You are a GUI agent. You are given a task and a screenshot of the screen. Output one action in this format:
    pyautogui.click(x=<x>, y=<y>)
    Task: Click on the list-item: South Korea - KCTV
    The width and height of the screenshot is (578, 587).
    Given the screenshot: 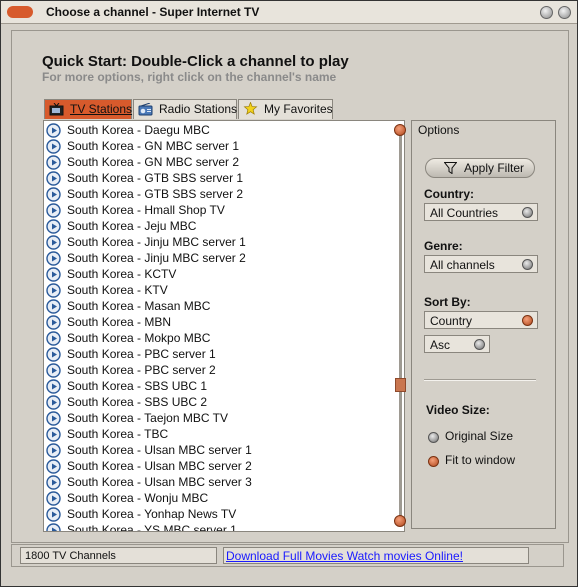 What is the action you would take?
    pyautogui.click(x=111, y=274)
    